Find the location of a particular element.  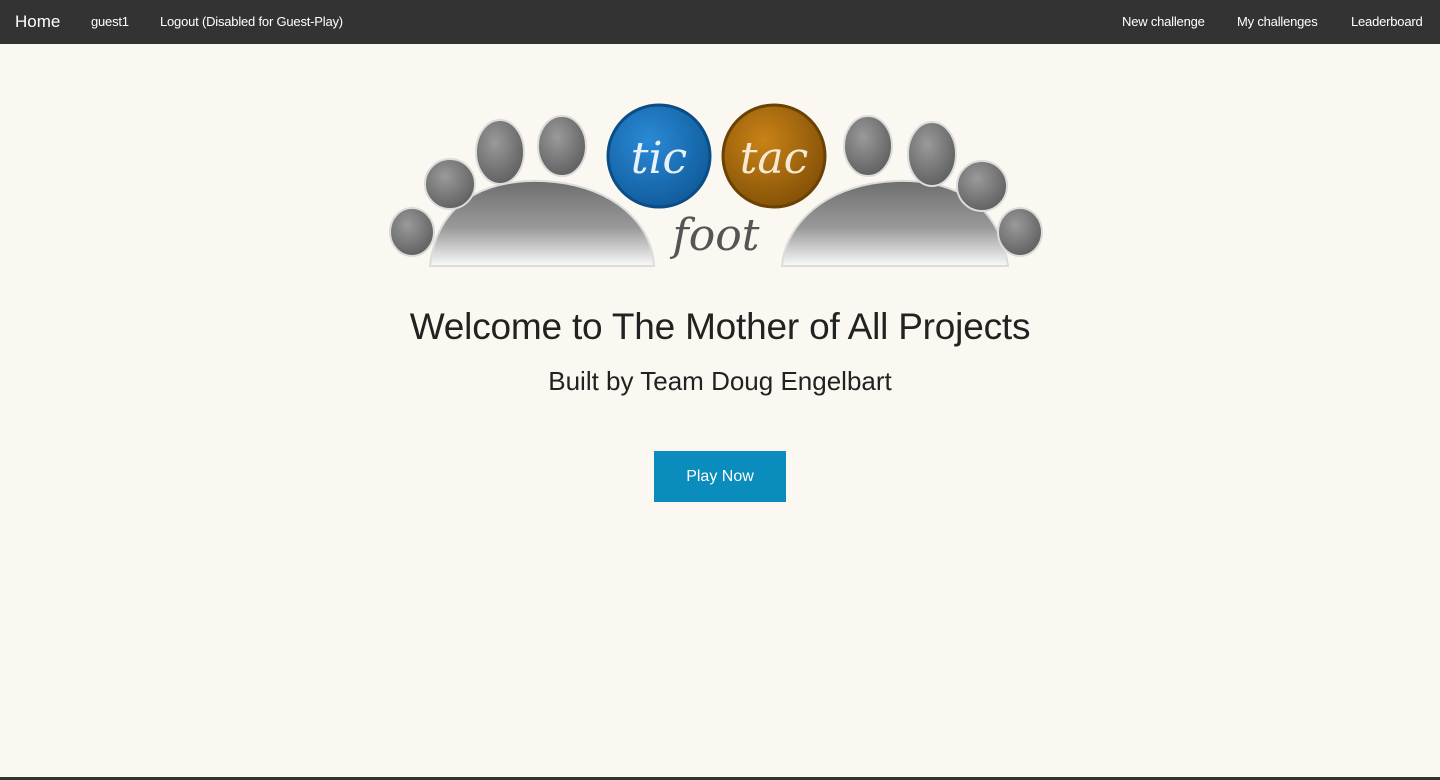

nav-user-link: guest1 is located at coordinates (110, 22).